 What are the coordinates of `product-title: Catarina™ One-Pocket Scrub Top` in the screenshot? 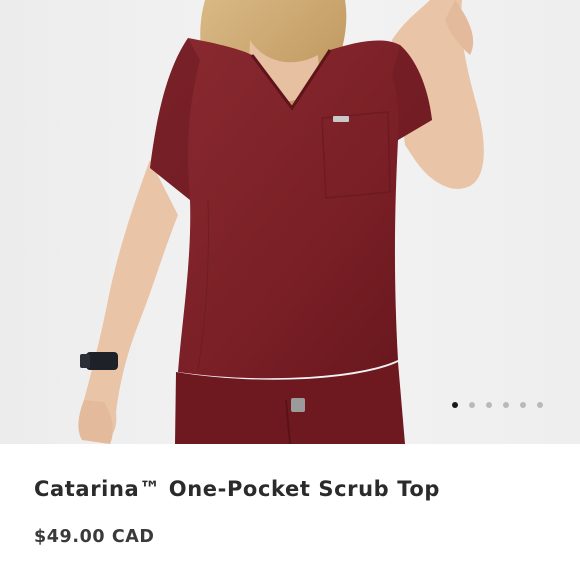 It's located at (237, 489).